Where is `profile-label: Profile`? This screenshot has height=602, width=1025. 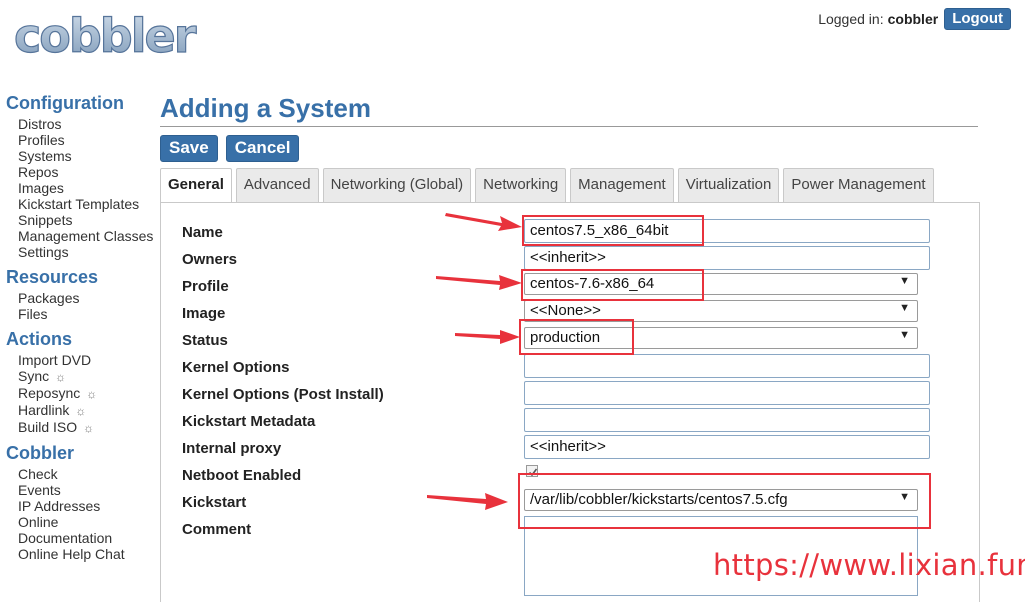 profile-label: Profile is located at coordinates (205, 286).